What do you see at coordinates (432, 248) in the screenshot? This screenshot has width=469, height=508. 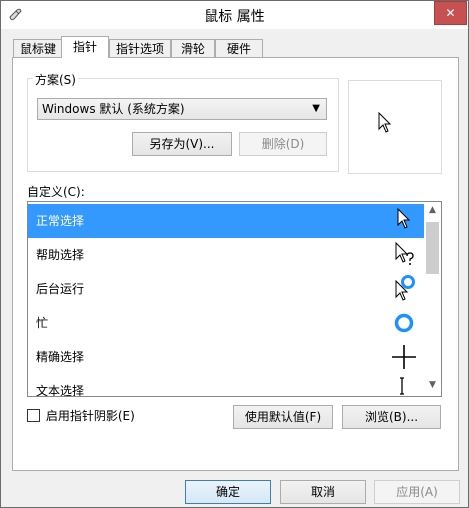 I see `scroll-thumb` at bounding box center [432, 248].